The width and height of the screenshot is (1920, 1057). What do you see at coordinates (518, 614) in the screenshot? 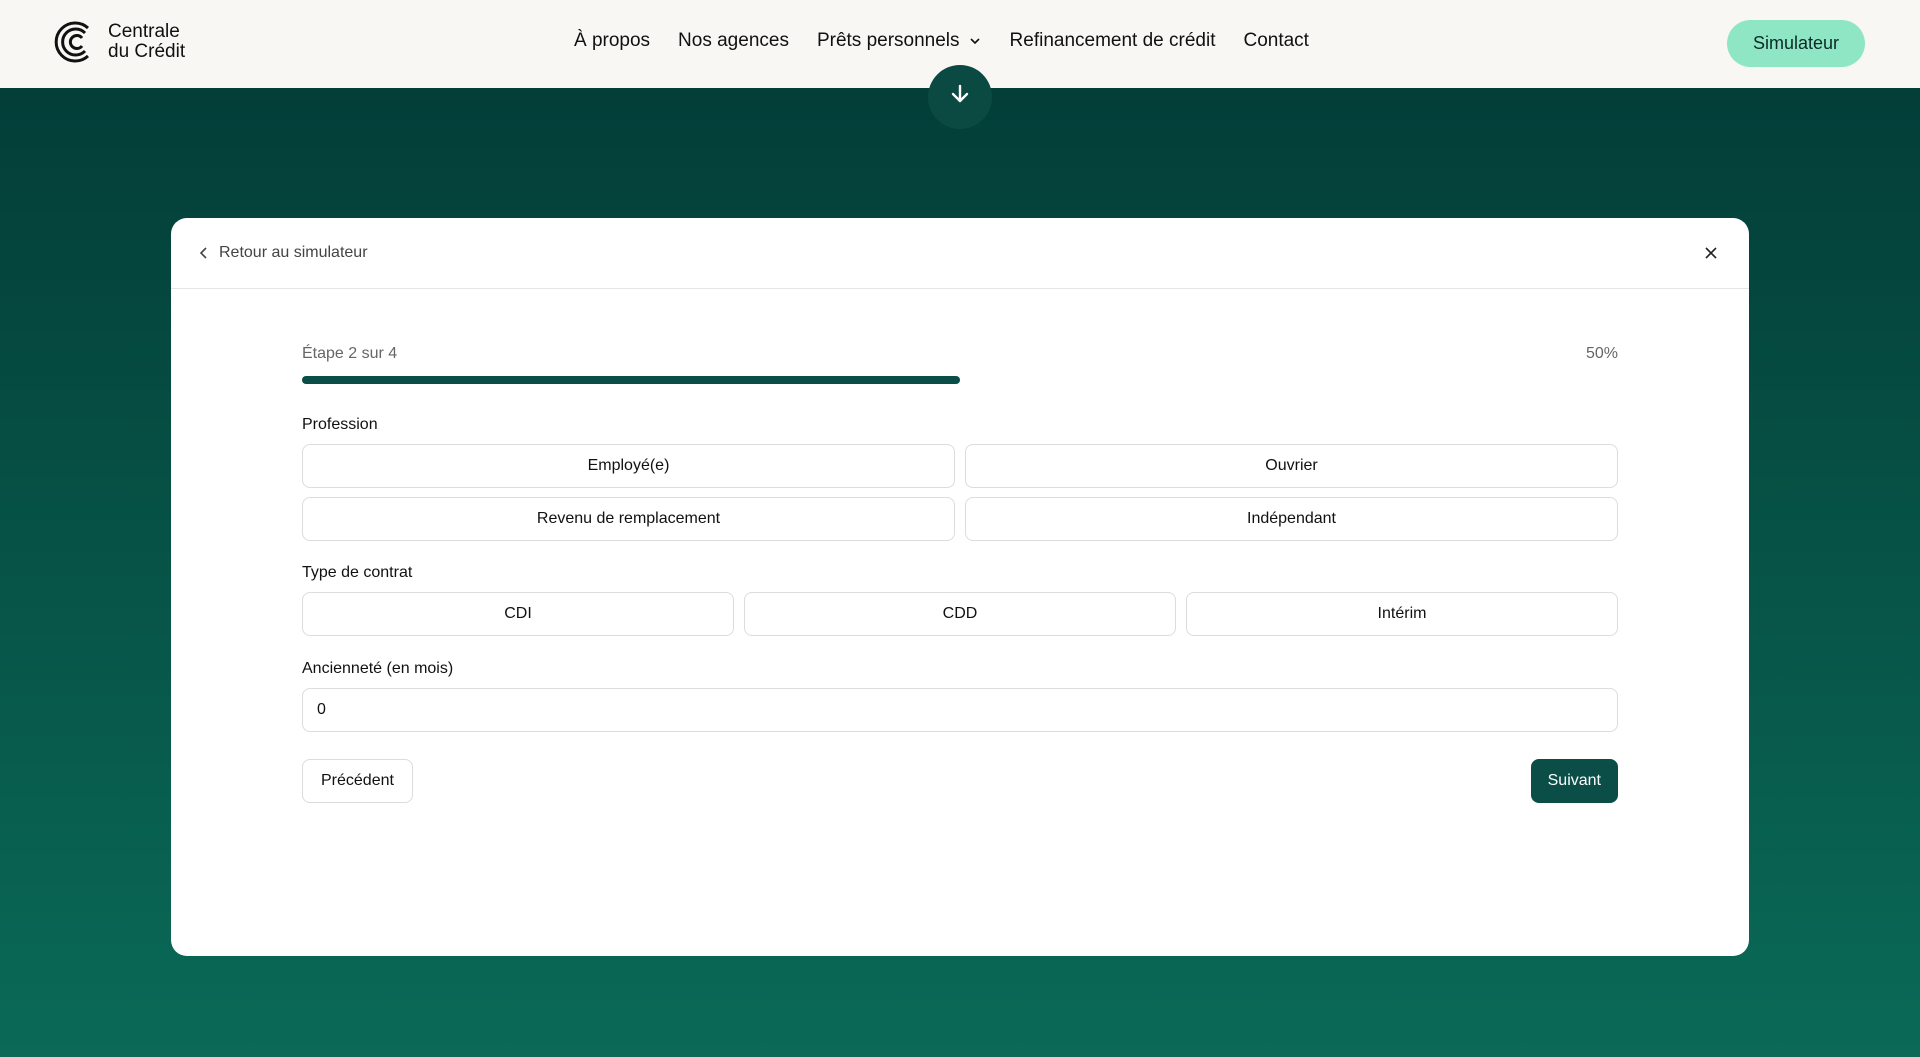
I see `contract-option-cdi: CDI` at bounding box center [518, 614].